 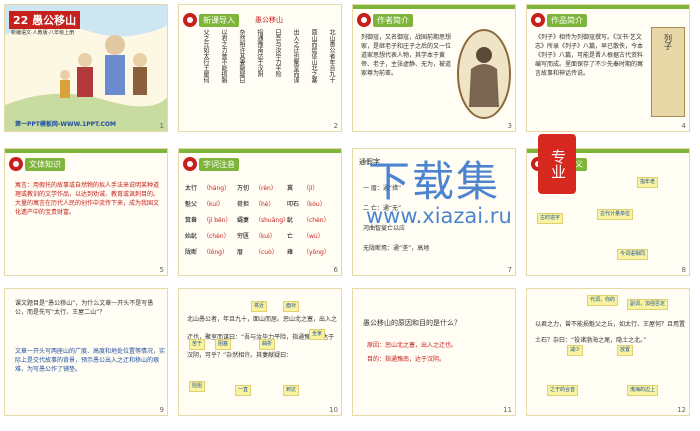 I want to click on slide-number: 4, so click(x=683, y=126).